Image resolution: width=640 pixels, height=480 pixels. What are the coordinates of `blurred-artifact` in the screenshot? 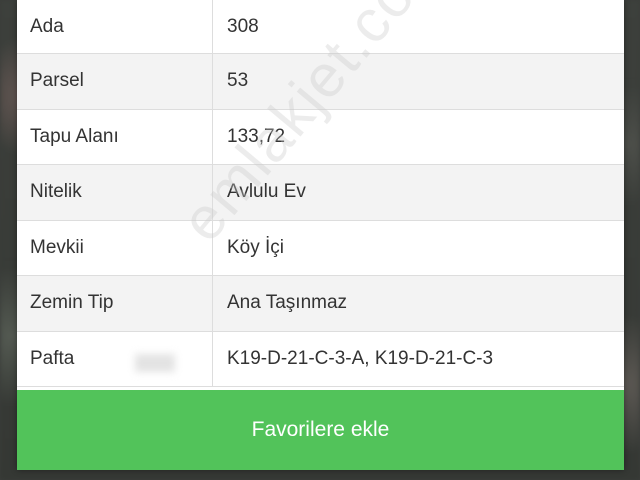 It's located at (155, 363).